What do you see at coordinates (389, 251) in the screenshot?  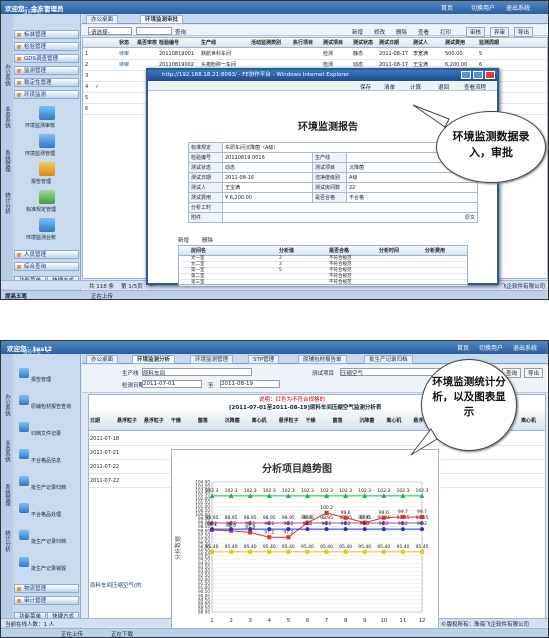 I see `column-header: 分析时间` at bounding box center [389, 251].